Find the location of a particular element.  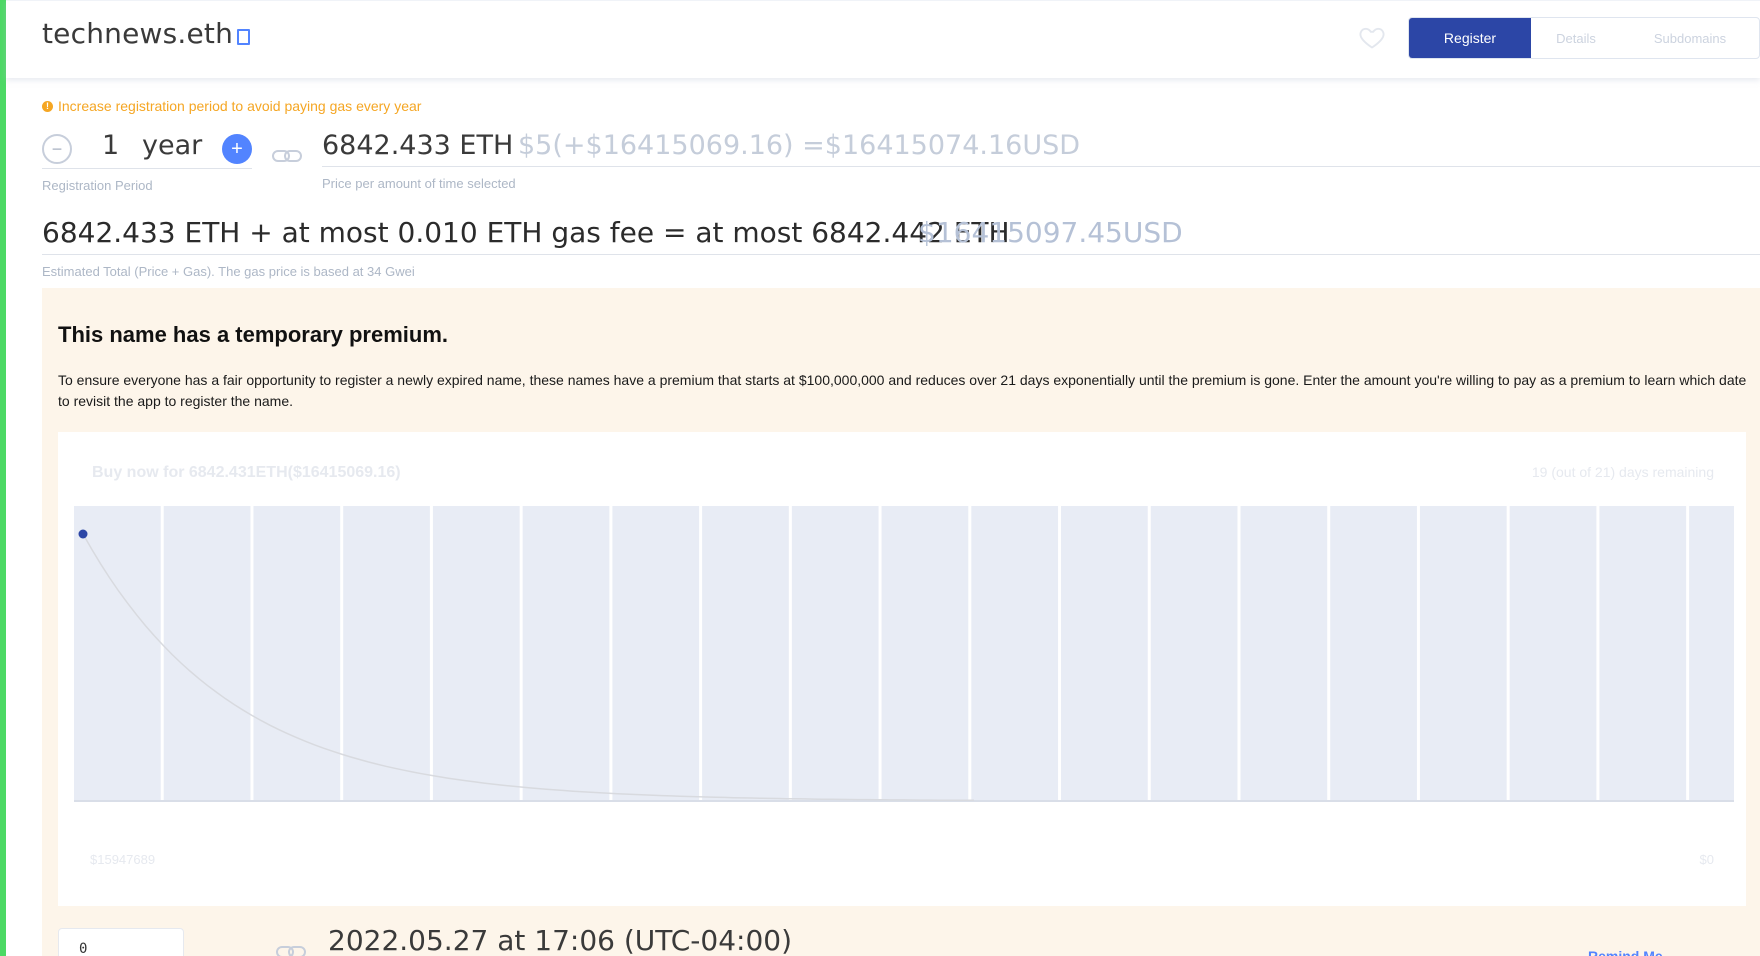

name-header: technews.eth Register Details Subdomains is located at coordinates (883, 39).